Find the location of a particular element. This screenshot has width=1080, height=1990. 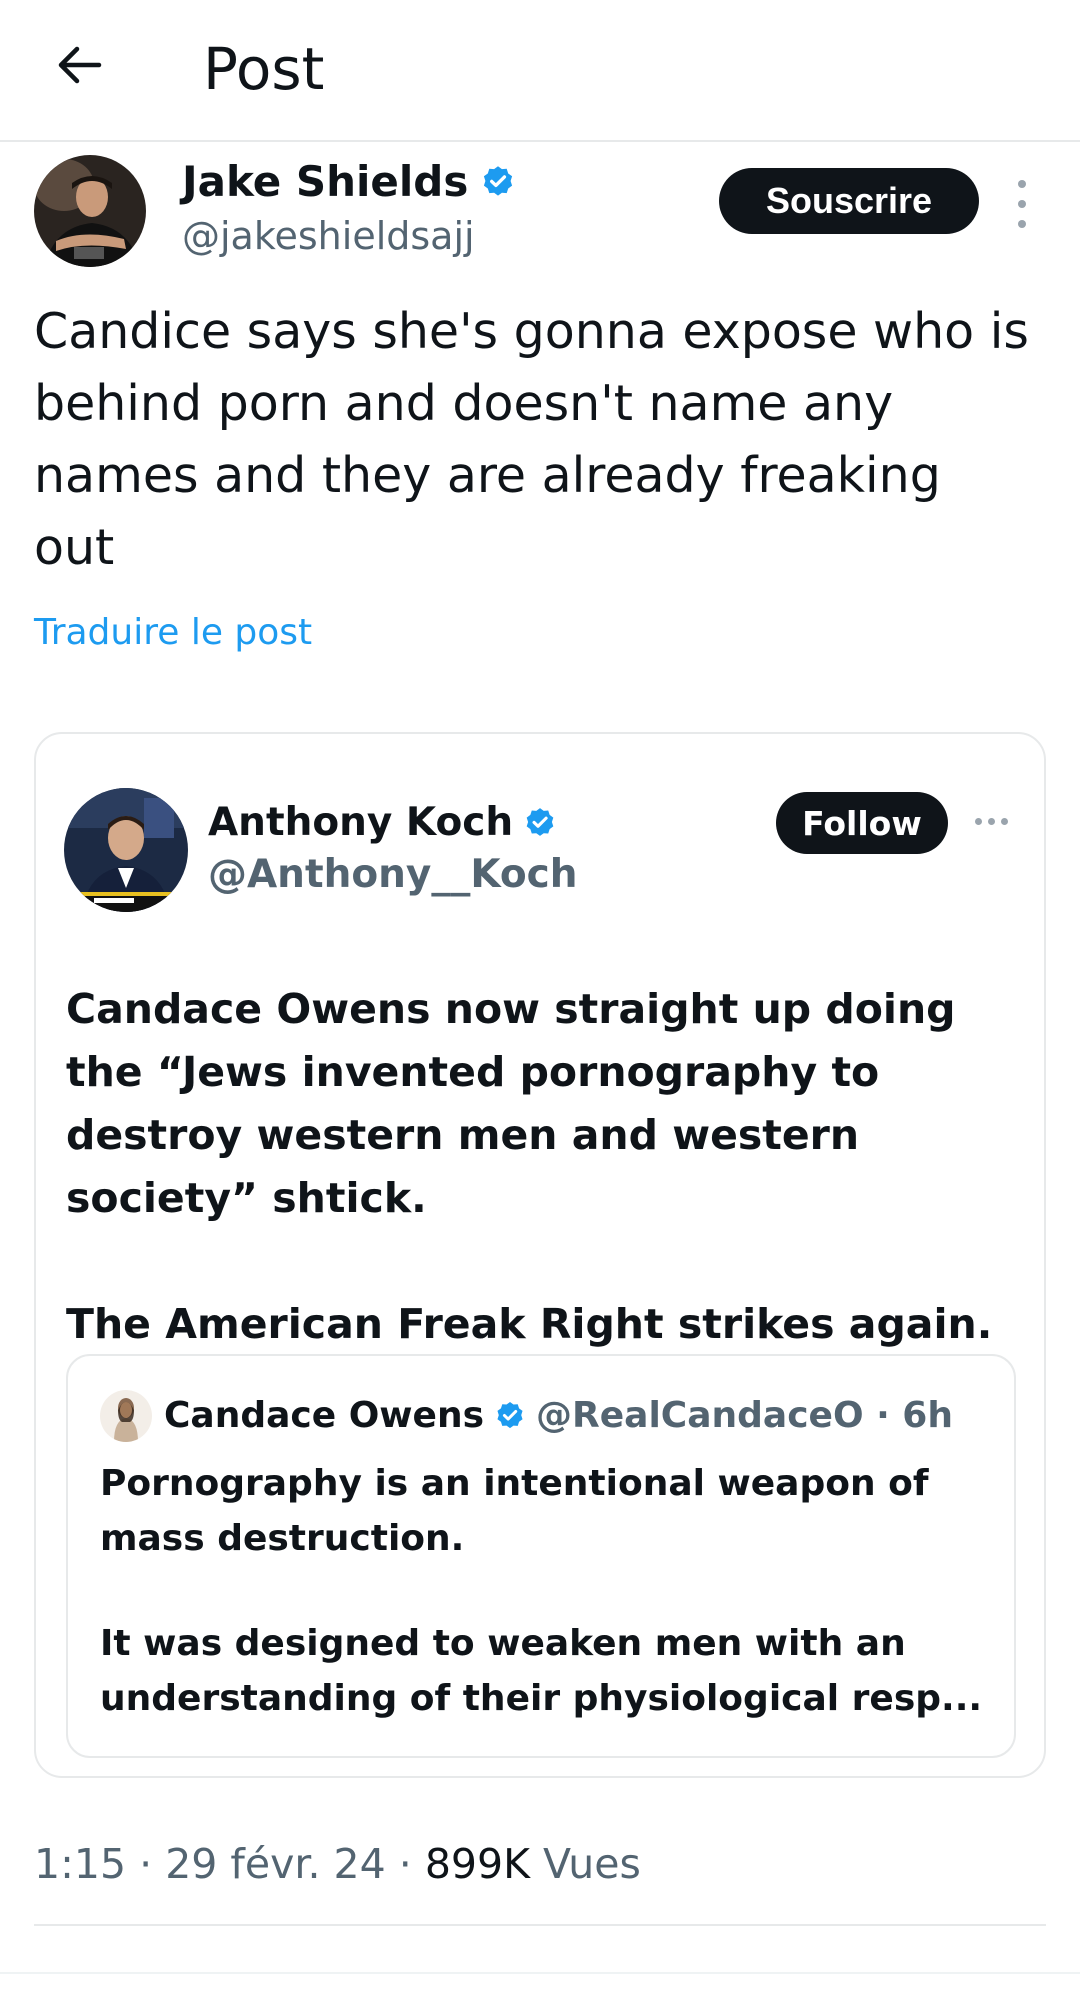

post-date: 29 févr. 24 is located at coordinates (275, 1864).